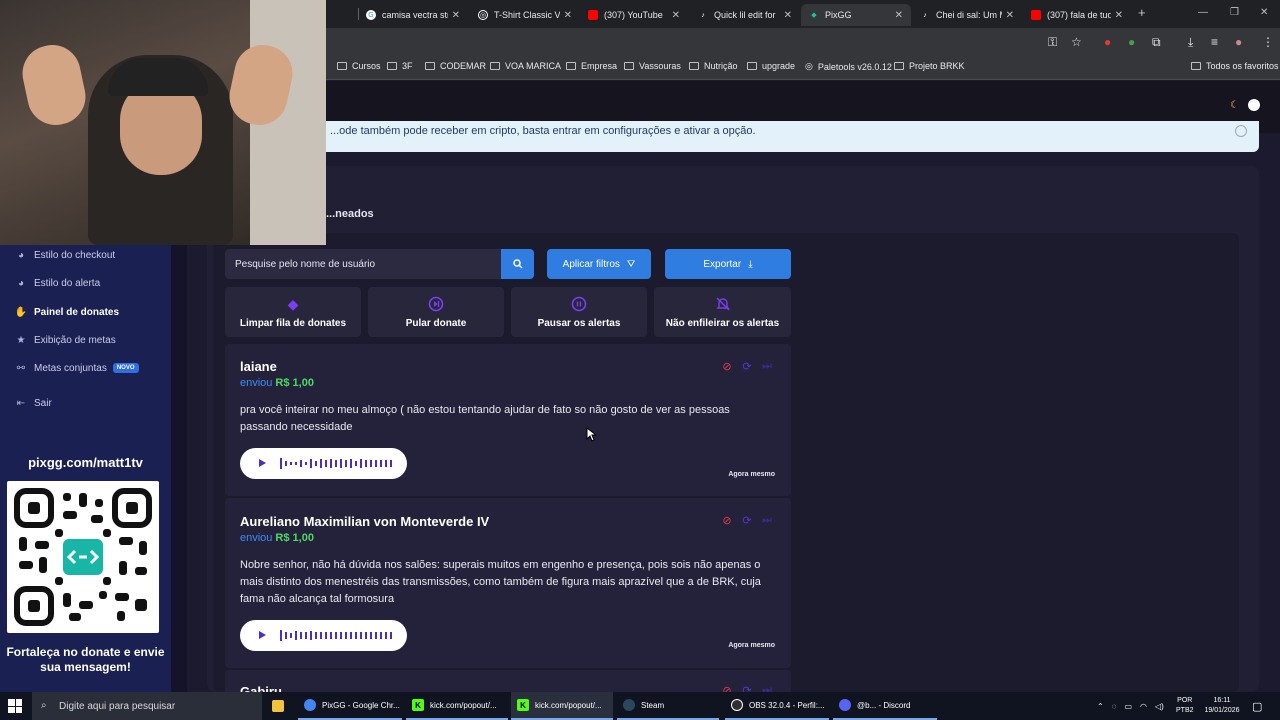 The image size is (1280, 720). What do you see at coordinates (1159, 706) in the screenshot?
I see `volume-icon: ◁)` at bounding box center [1159, 706].